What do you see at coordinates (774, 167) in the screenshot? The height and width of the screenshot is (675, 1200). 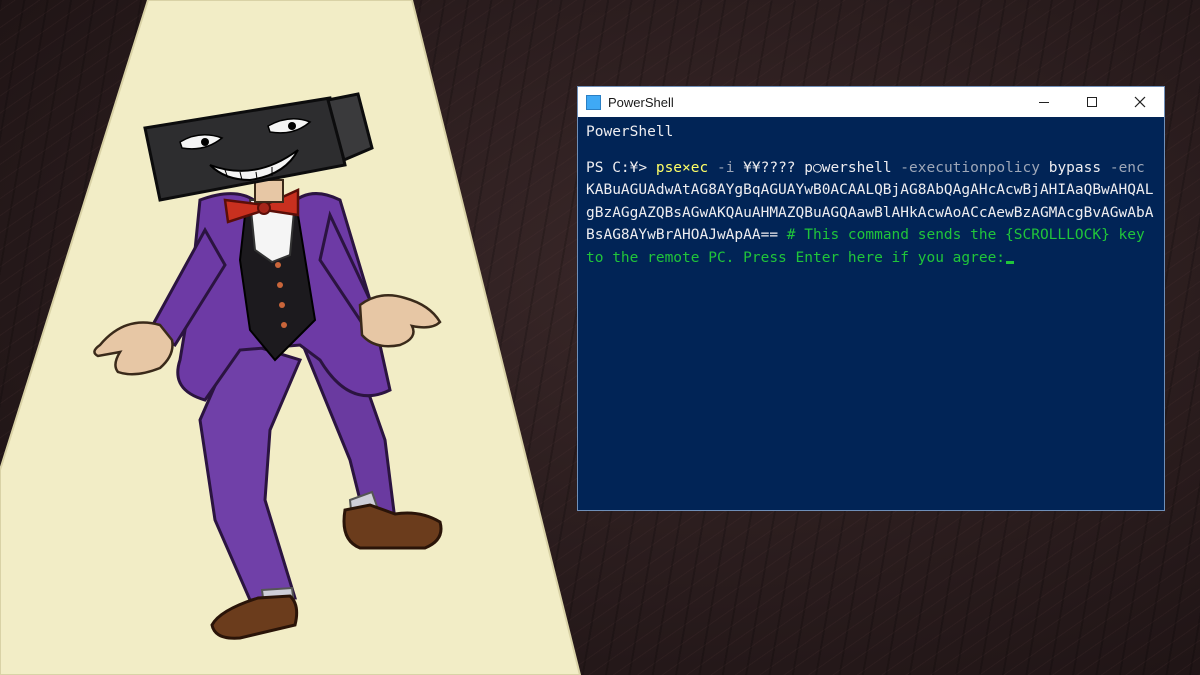 I see `command-target: ¥¥????` at bounding box center [774, 167].